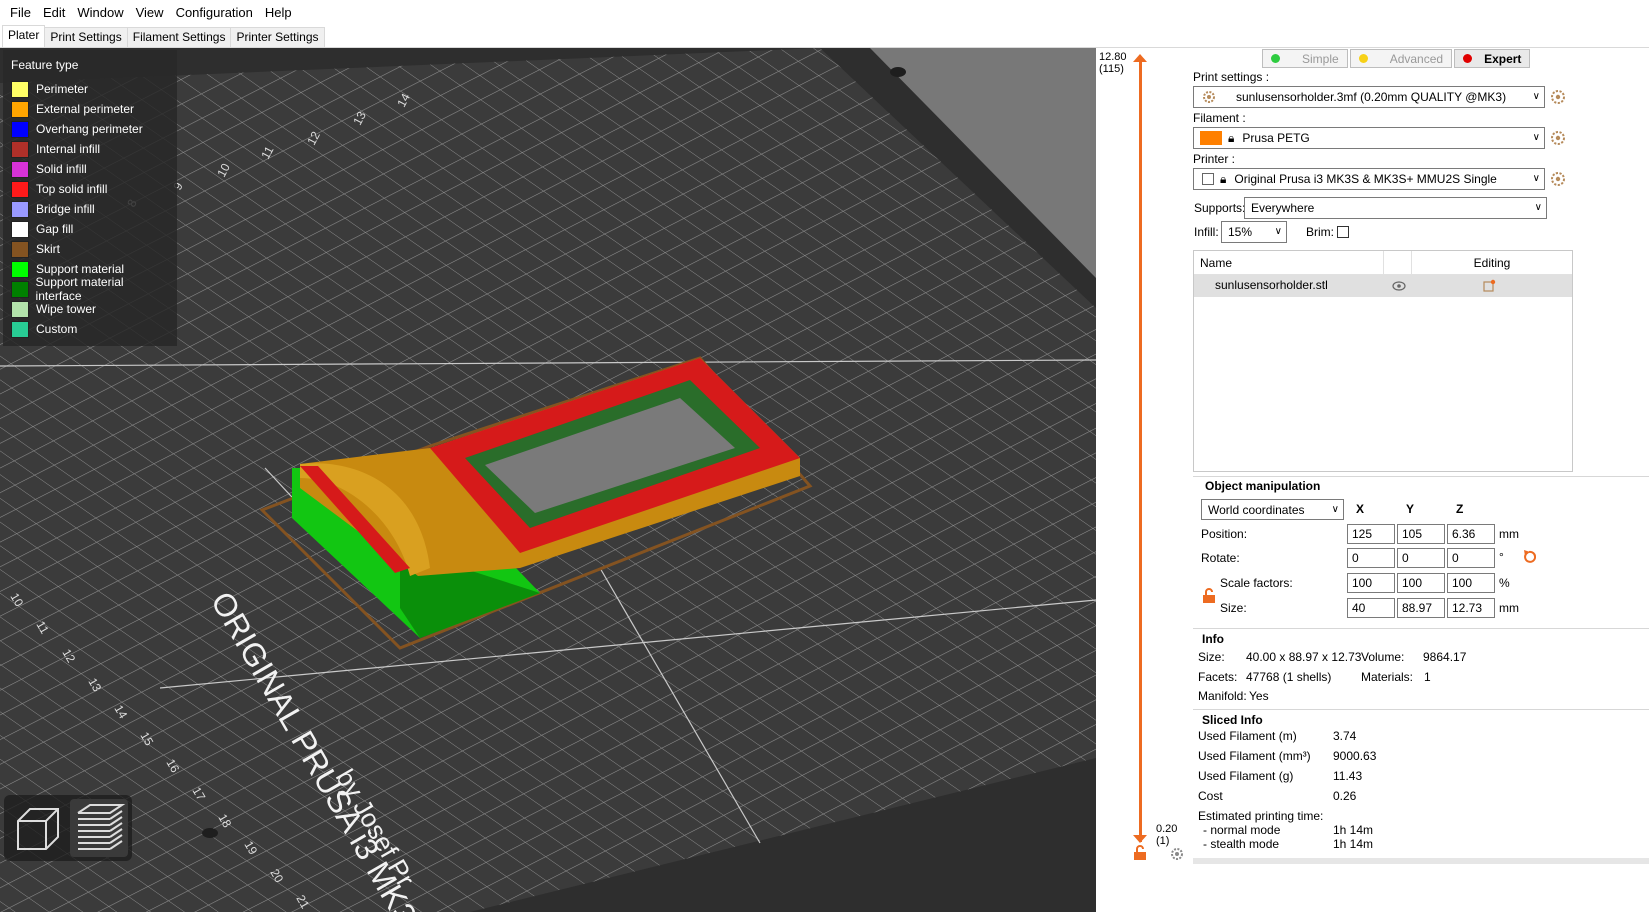  I want to click on info-materials-value: 1, so click(1427, 677).